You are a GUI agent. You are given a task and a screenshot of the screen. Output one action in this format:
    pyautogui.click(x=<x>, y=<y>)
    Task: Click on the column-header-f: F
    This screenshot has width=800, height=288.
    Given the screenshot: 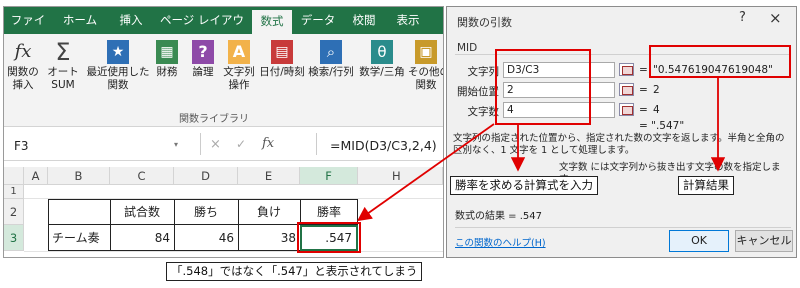 What is the action you would take?
    pyautogui.click(x=329, y=176)
    